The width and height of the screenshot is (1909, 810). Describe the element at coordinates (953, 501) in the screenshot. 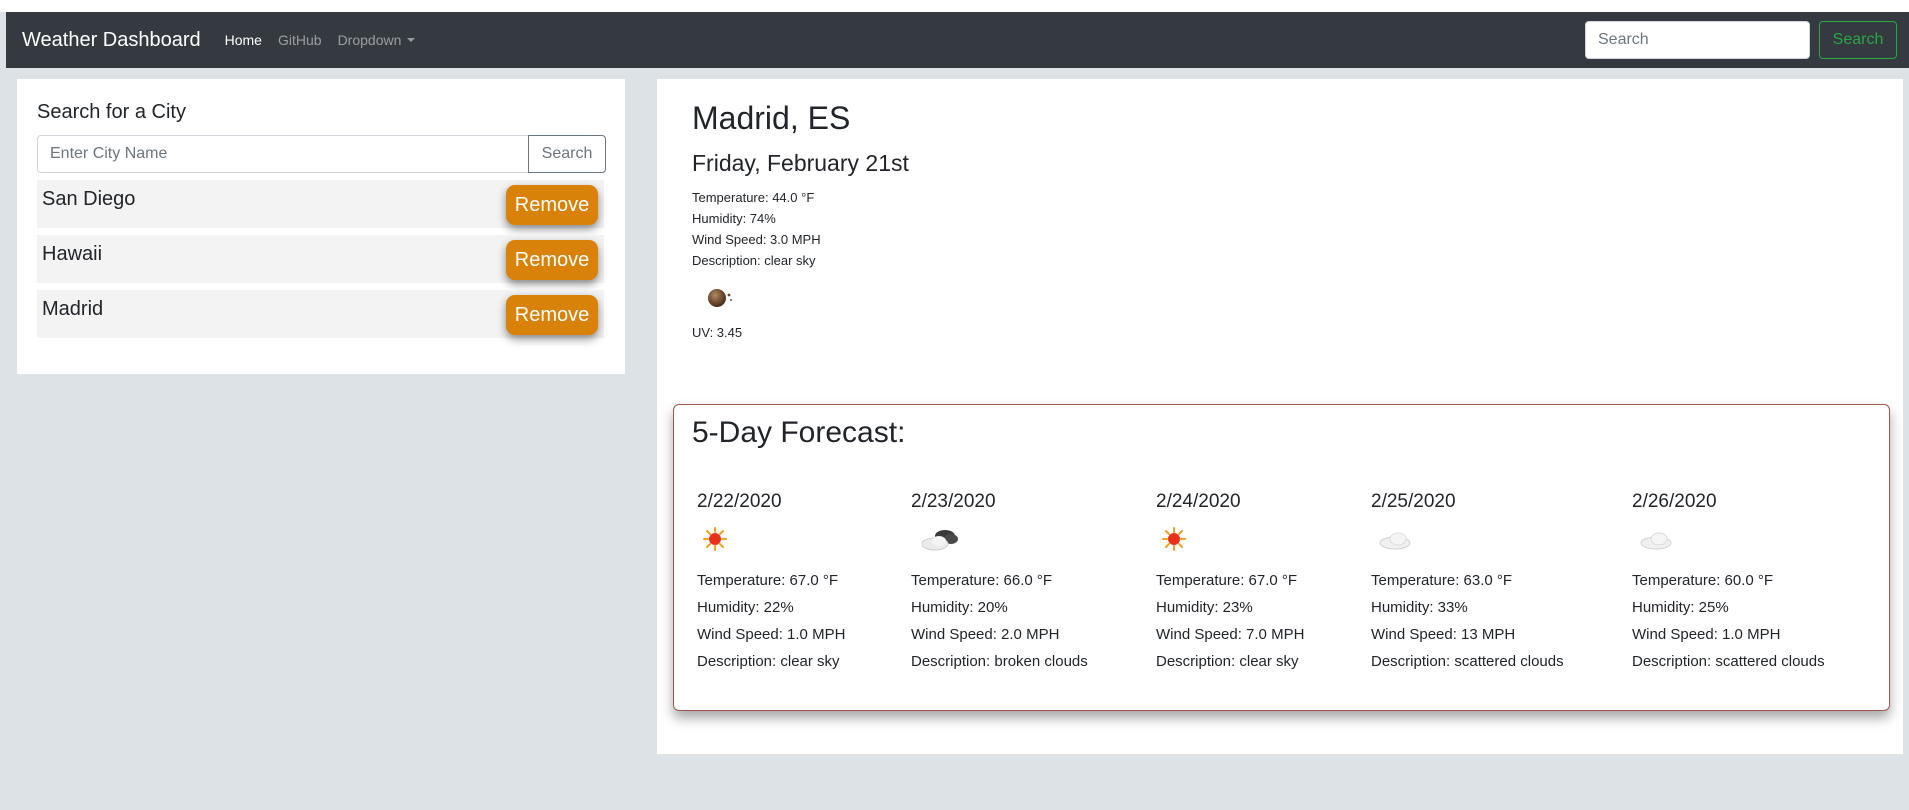

I see `forecast-date: 2/23/2020` at that location.